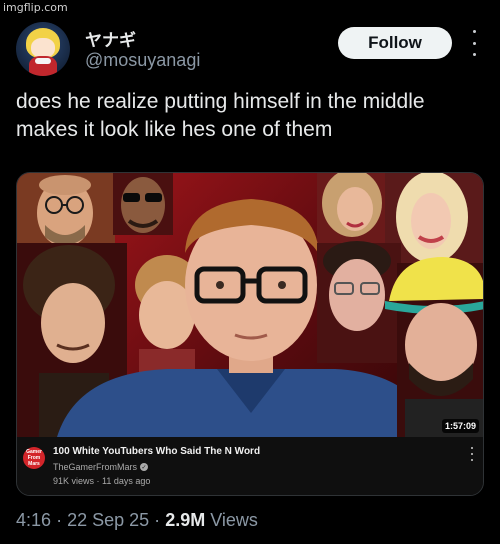 Image resolution: width=500 pixels, height=544 pixels. I want to click on avatar-bow, so click(43, 61).